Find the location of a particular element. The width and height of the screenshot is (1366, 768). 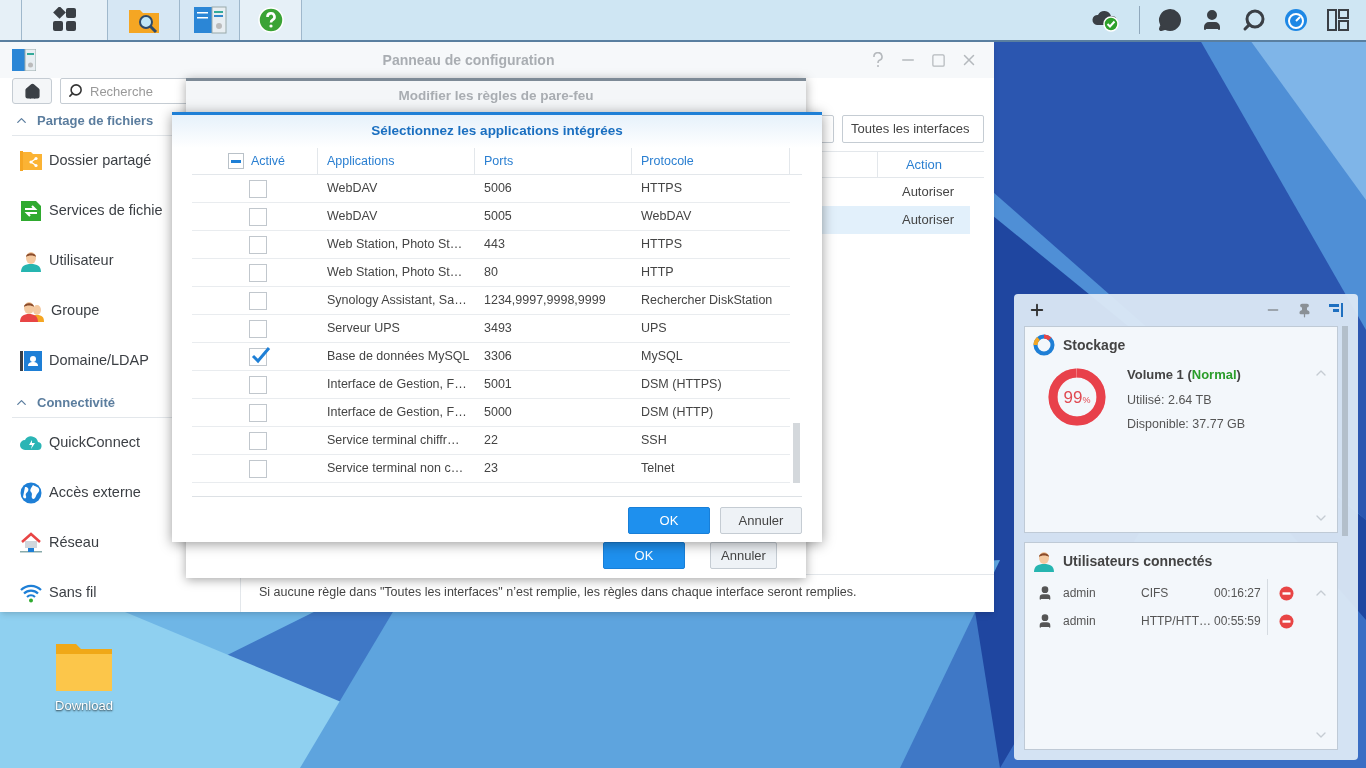

interface-dropdown: Toutes les interfaces is located at coordinates (913, 129).